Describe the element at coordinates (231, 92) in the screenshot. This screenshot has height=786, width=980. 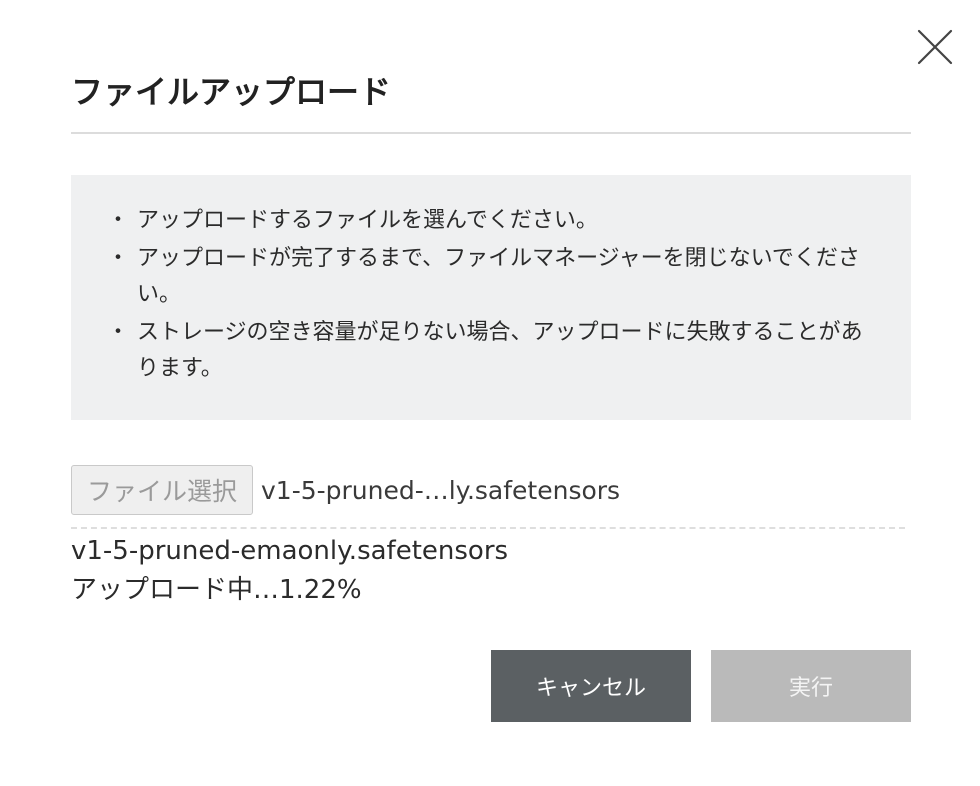
I see `dialog-title: ファイルアップロード` at that location.